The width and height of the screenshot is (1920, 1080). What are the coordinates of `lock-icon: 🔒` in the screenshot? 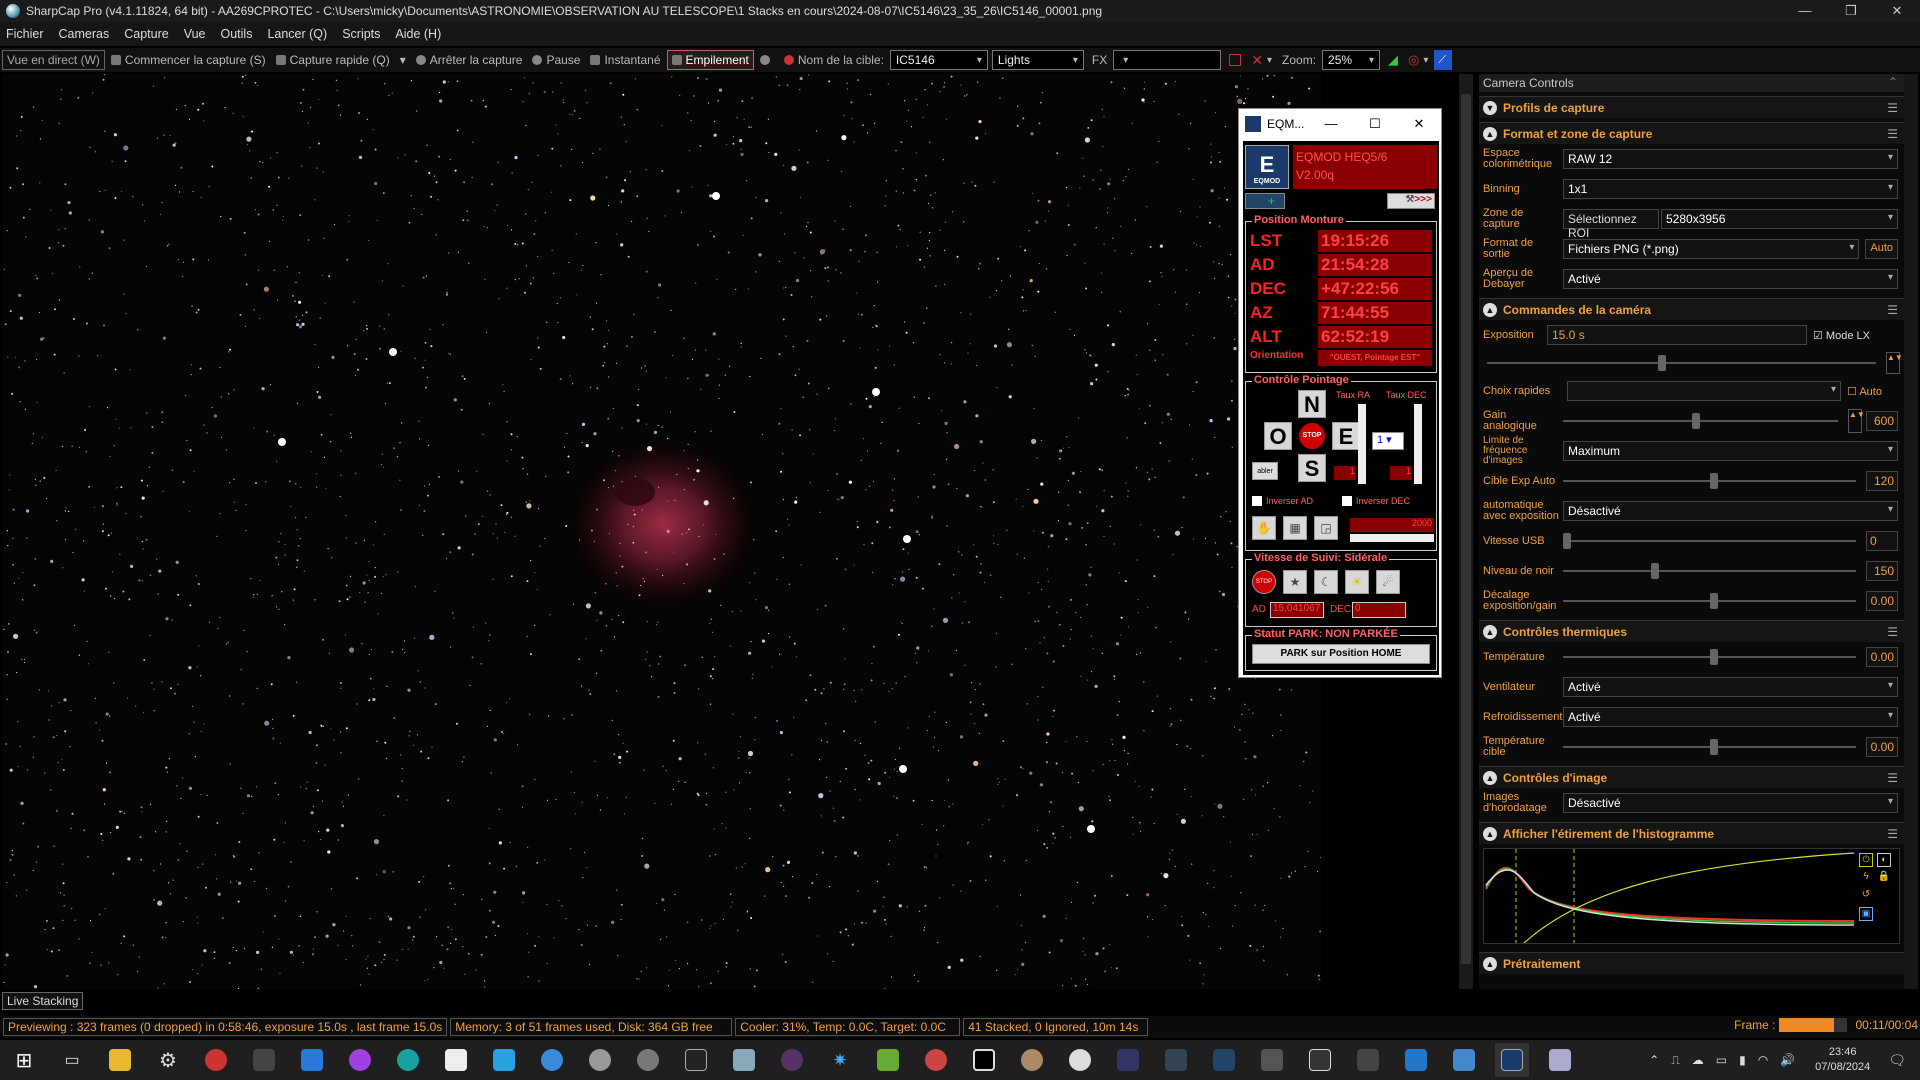 It's located at (1884, 878).